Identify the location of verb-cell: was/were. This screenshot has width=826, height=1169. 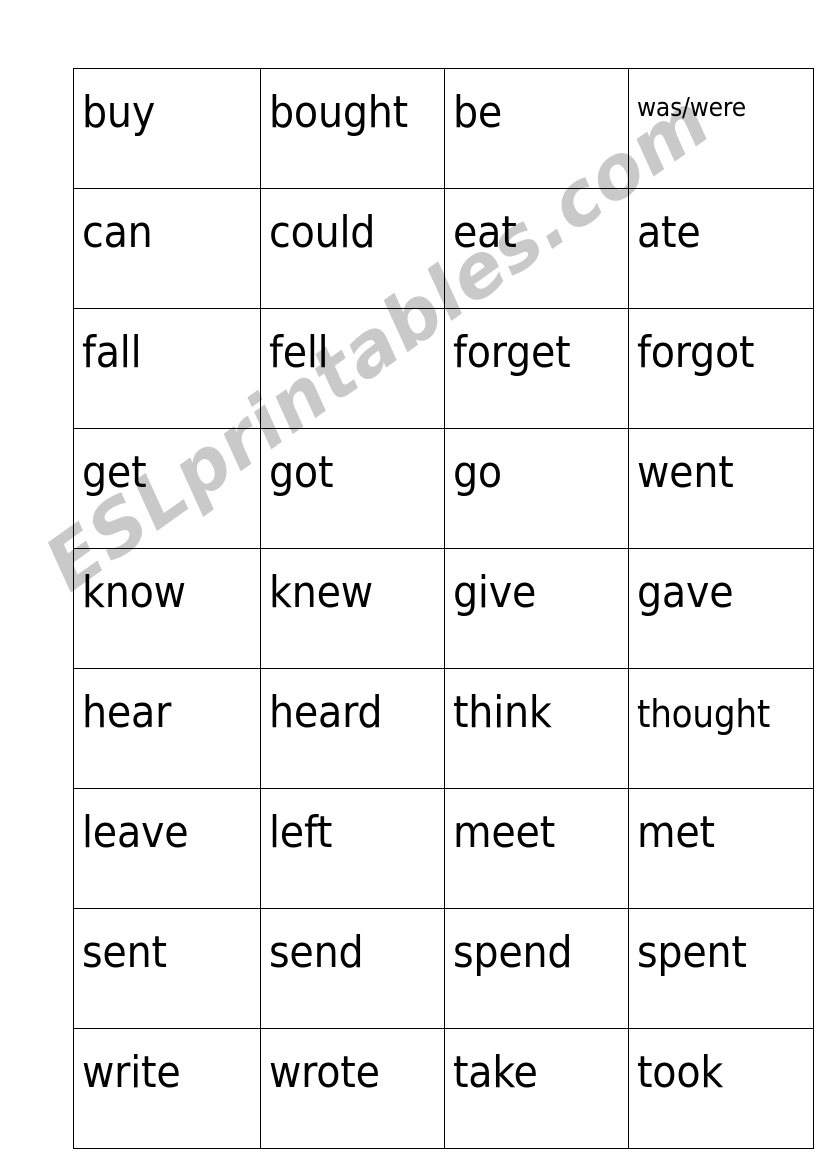
(721, 128).